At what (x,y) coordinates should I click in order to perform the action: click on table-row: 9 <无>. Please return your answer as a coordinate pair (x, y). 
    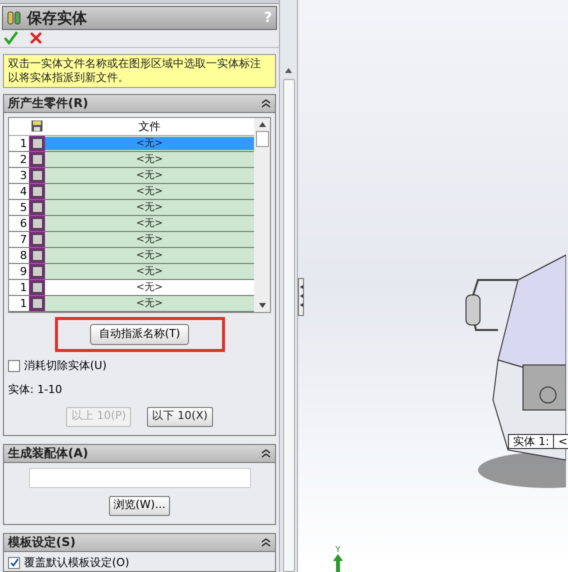
    Looking at the image, I should click on (131, 272).